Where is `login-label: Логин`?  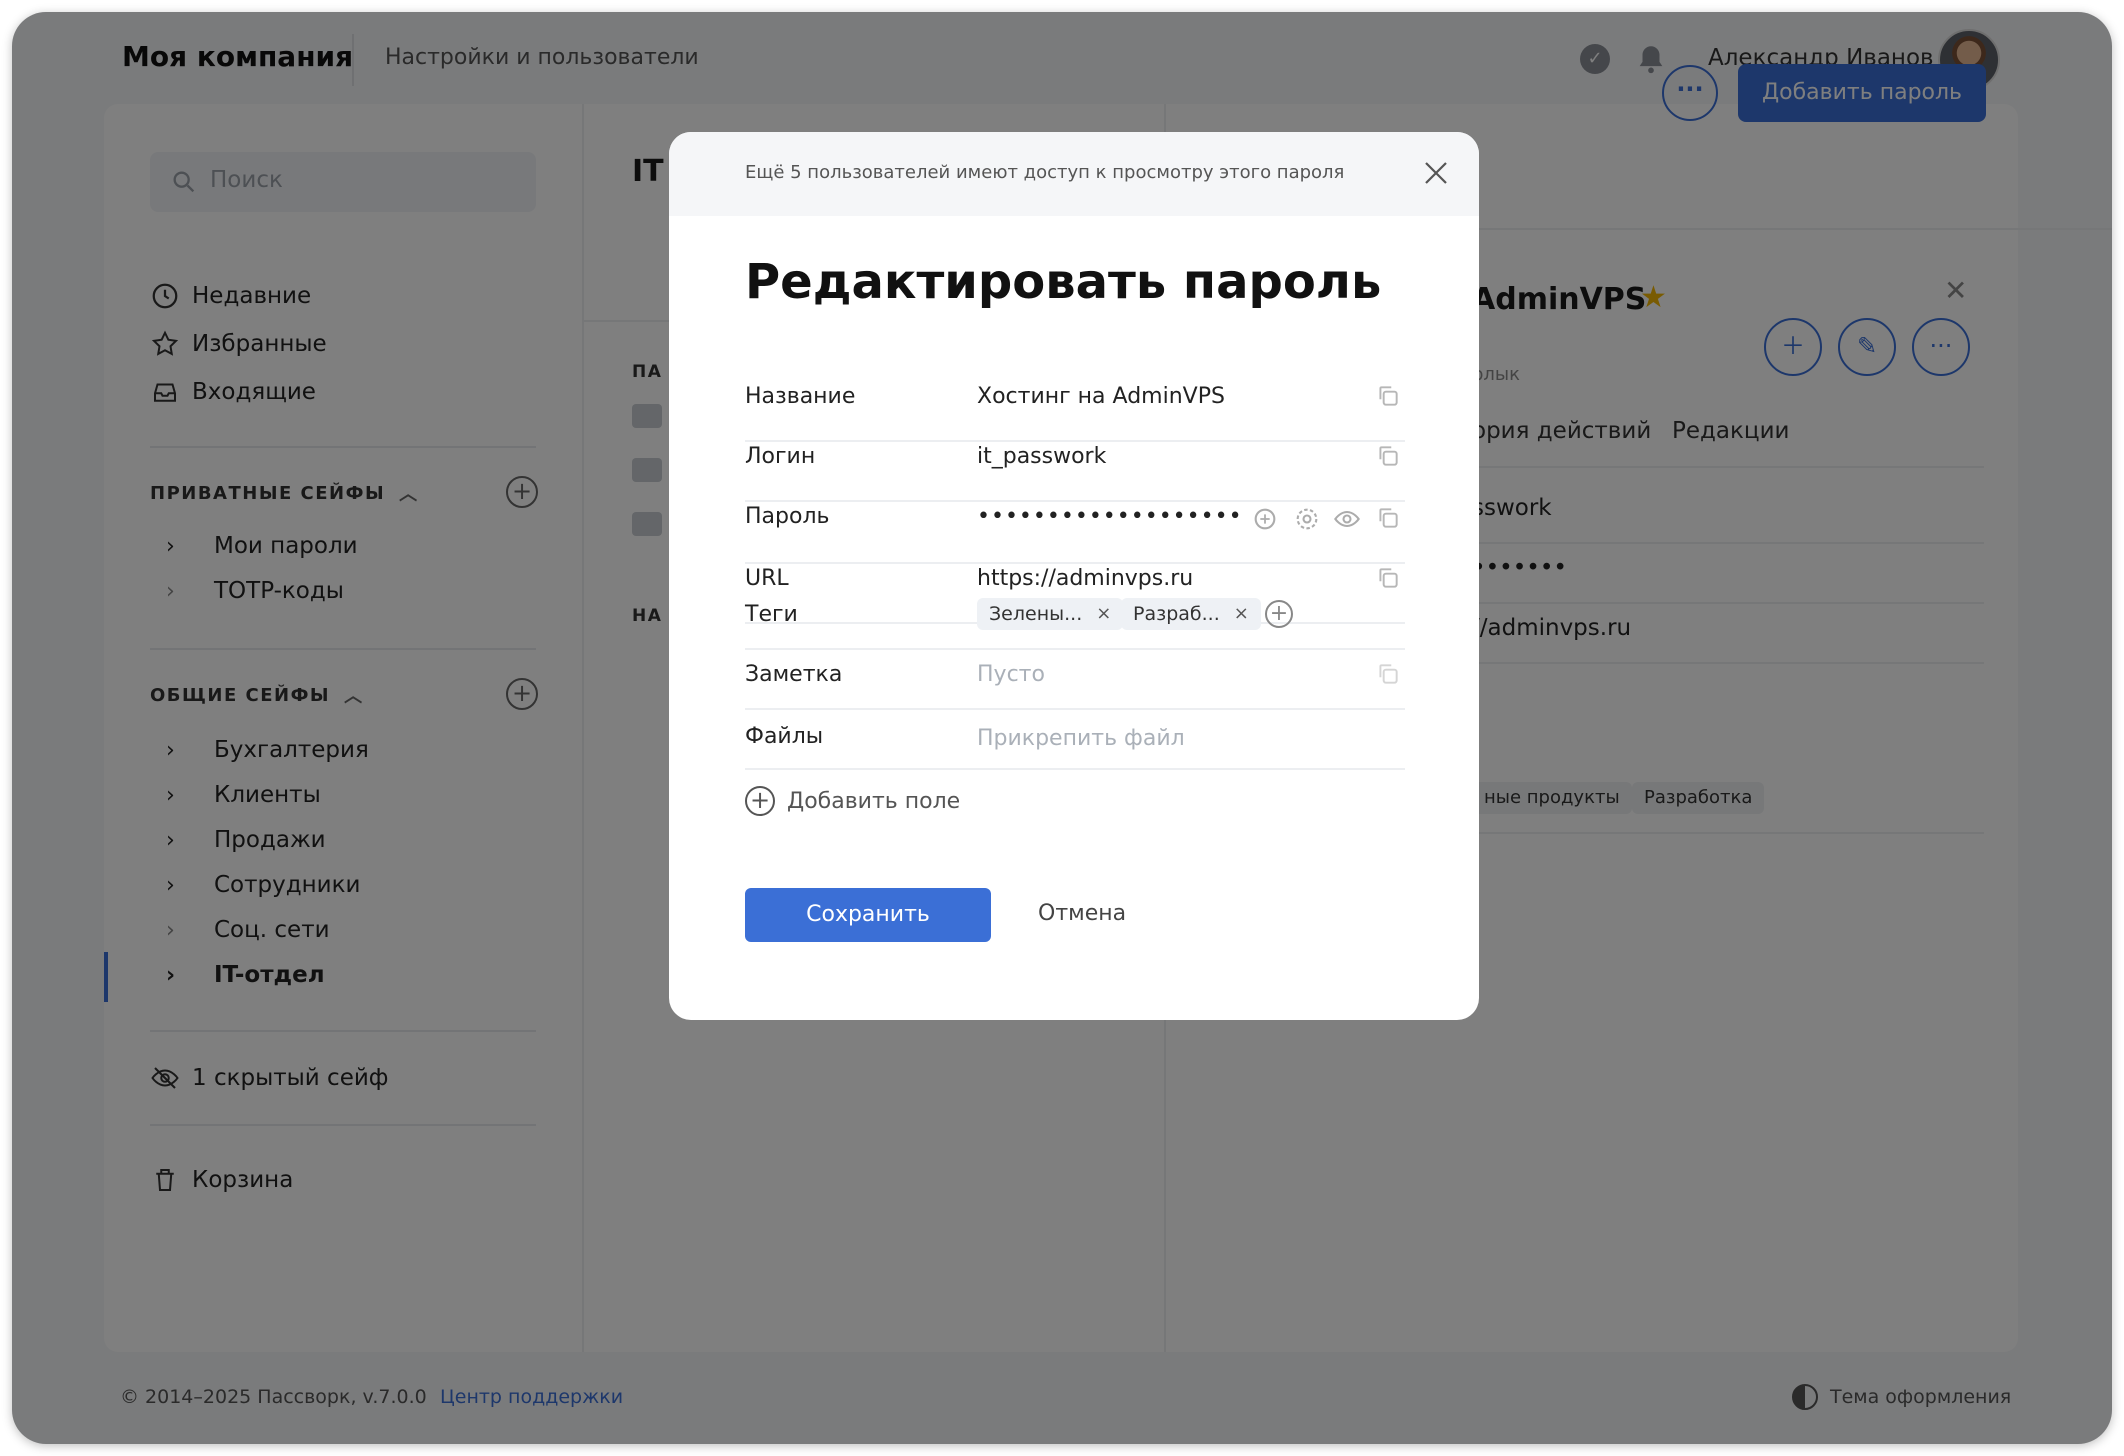
login-label: Логин is located at coordinates (780, 456).